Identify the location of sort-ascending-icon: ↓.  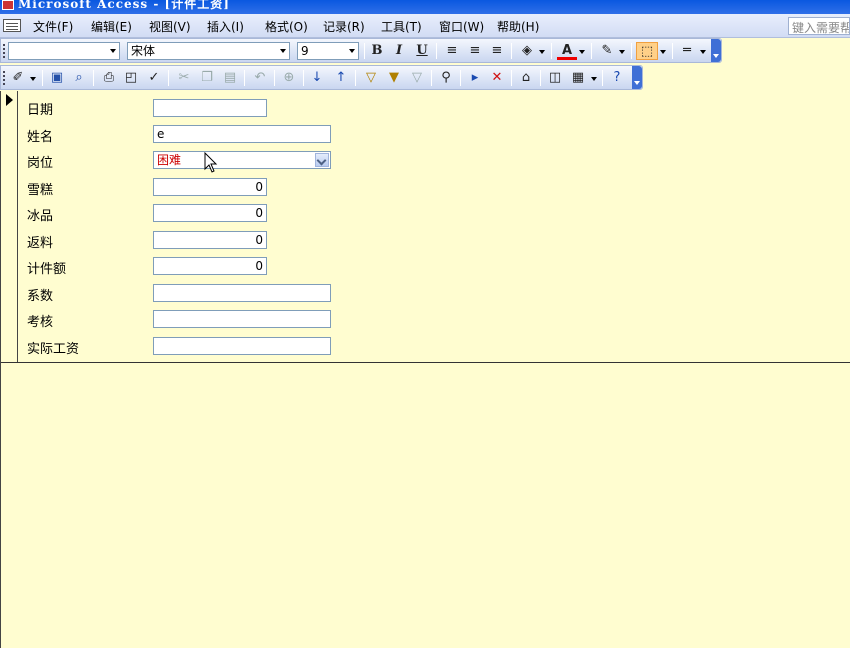
(317, 78).